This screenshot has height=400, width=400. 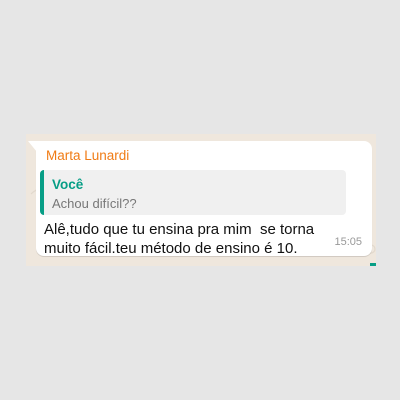 What do you see at coordinates (94, 203) in the screenshot?
I see `quoted-text: Achou difícil??` at bounding box center [94, 203].